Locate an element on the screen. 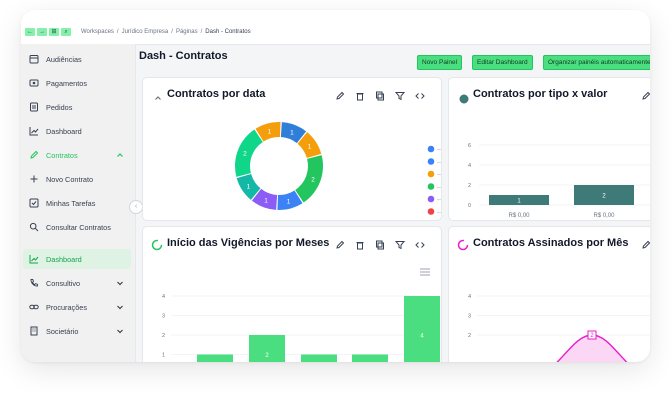 The height and width of the screenshot is (393, 671). grid-button: ⊞ is located at coordinates (54, 32).